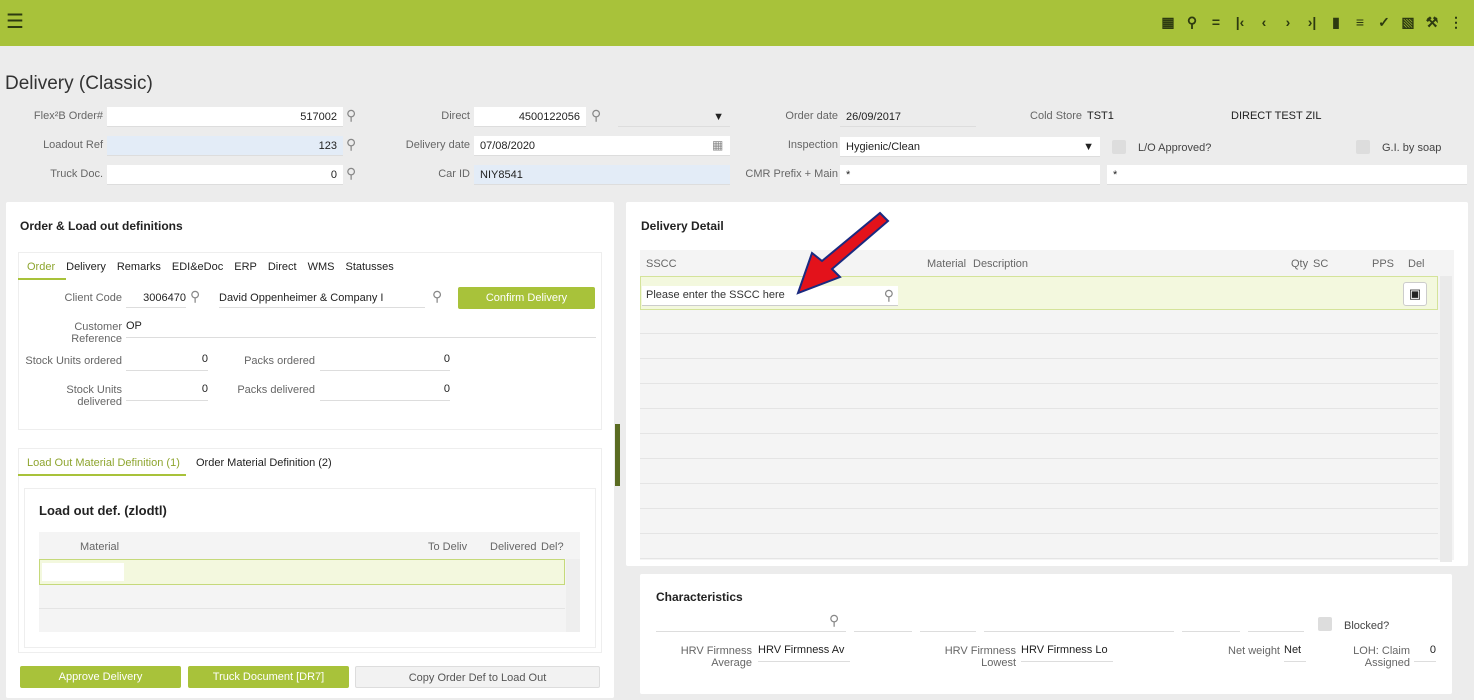  What do you see at coordinates (804, 653) in the screenshot?
I see `hrv-average-field: HRV Firmness Av` at bounding box center [804, 653].